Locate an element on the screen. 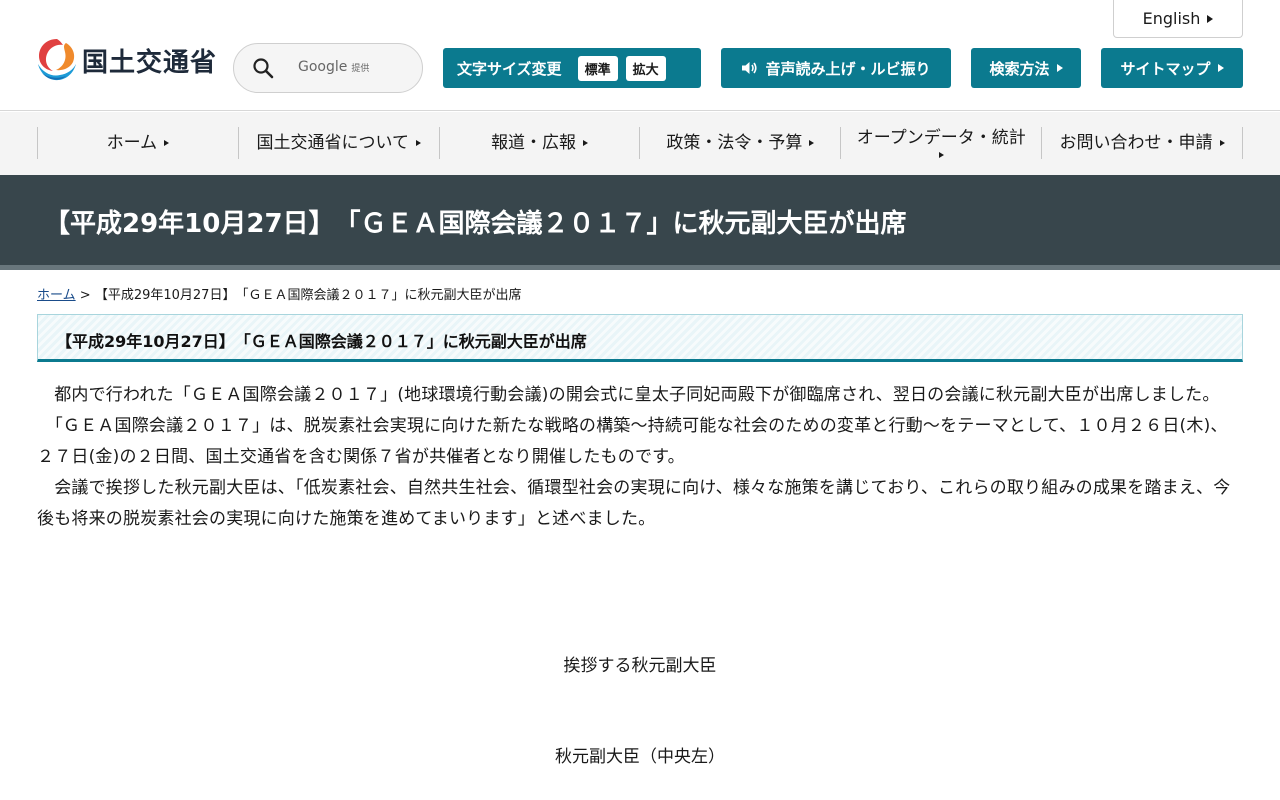 The width and height of the screenshot is (1280, 800). title-band-divider is located at coordinates (640, 267).